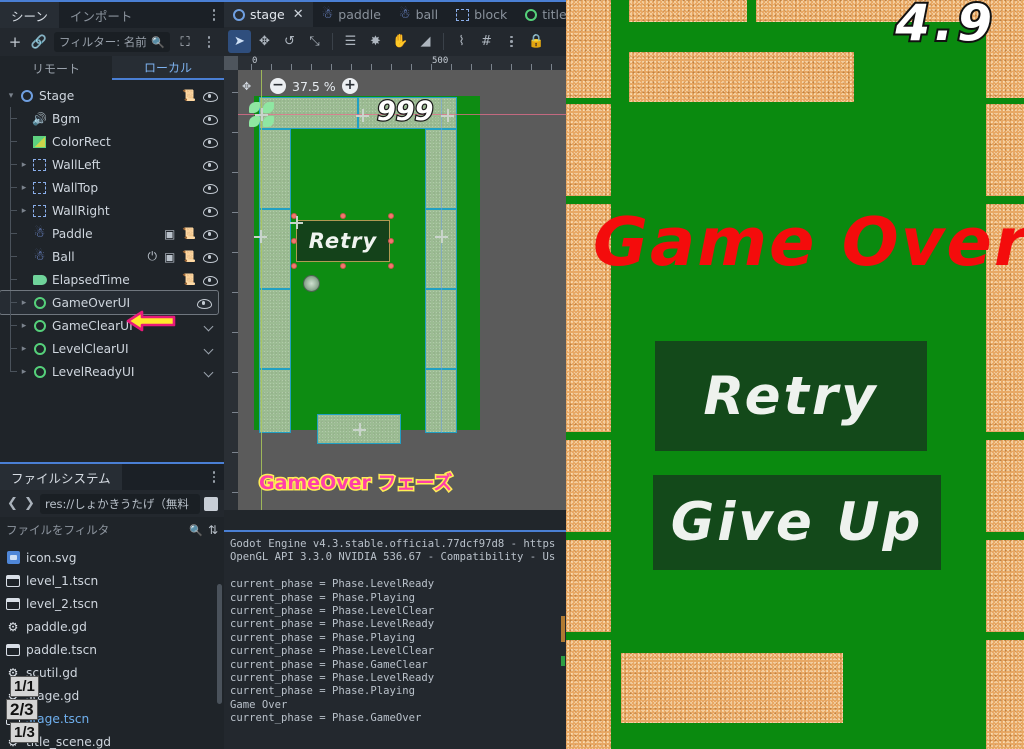  Describe the element at coordinates (264, 41) in the screenshot. I see `move-icon: ✥` at that location.